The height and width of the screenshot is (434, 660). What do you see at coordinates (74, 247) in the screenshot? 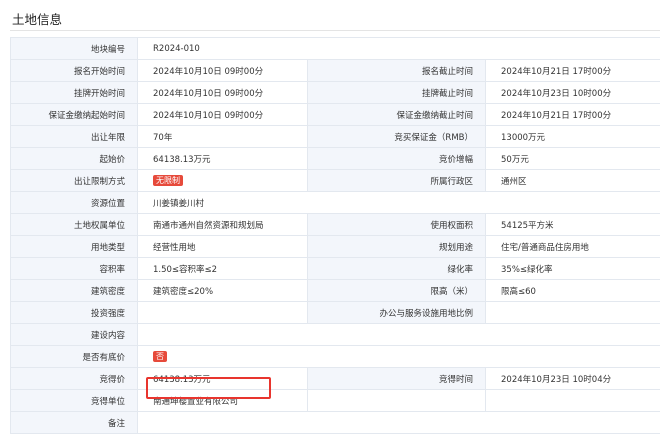
I see `field-label: 用地类型` at bounding box center [74, 247].